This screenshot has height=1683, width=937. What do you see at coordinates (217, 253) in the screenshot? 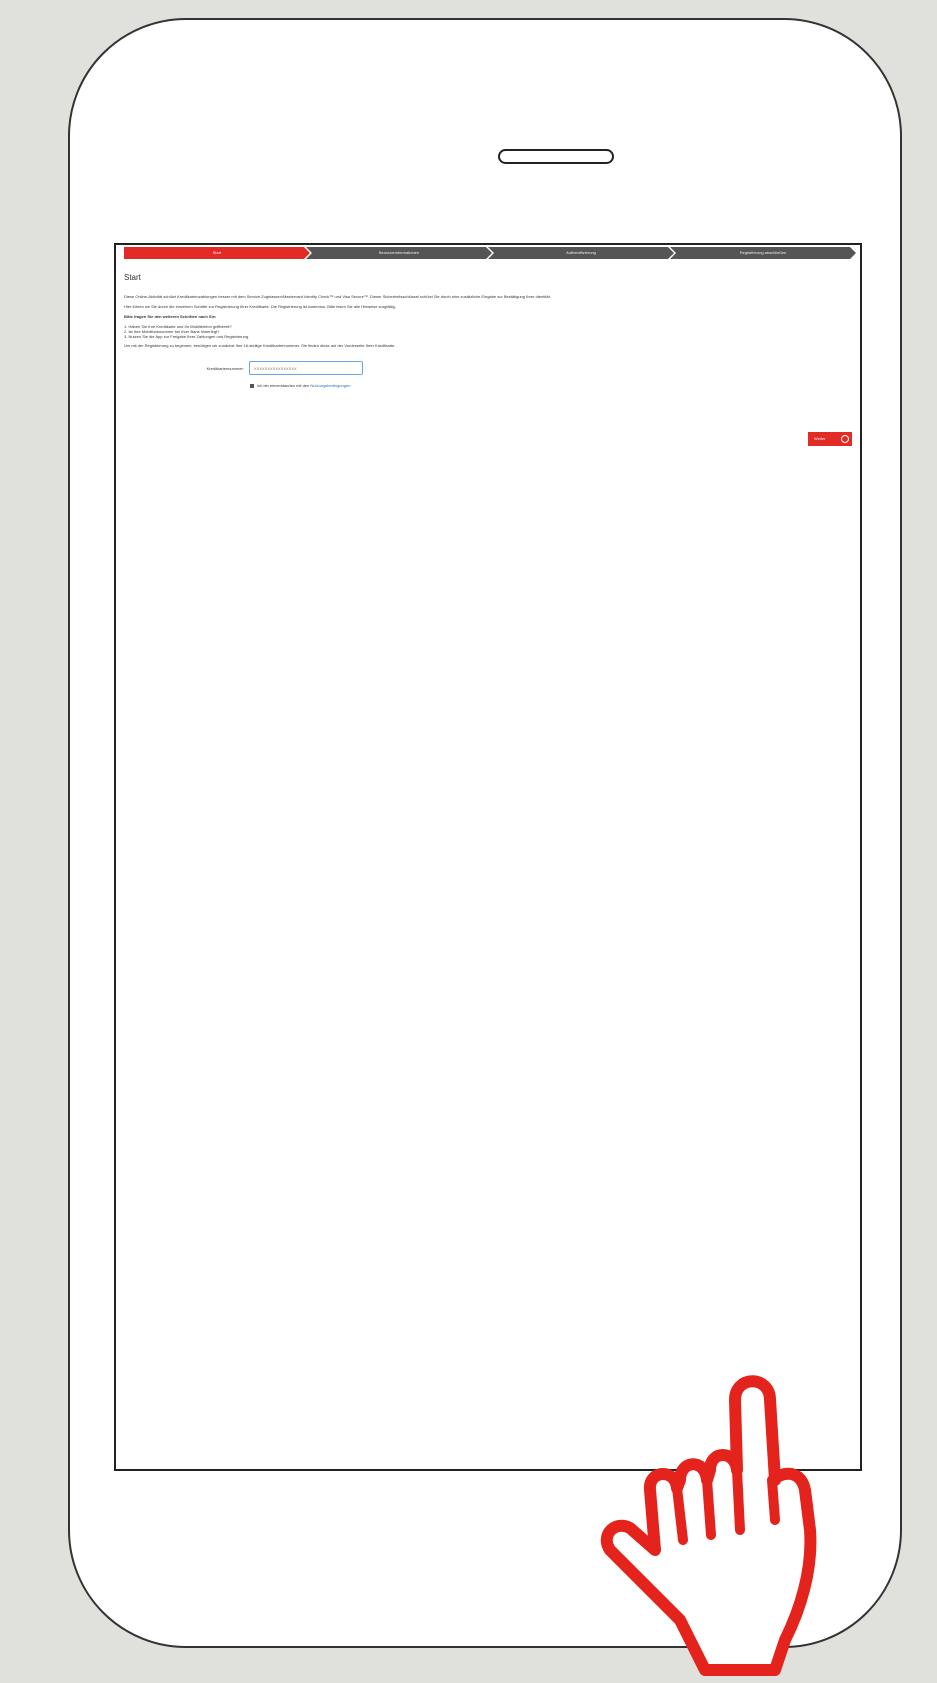
I see `step-start: Start` at bounding box center [217, 253].